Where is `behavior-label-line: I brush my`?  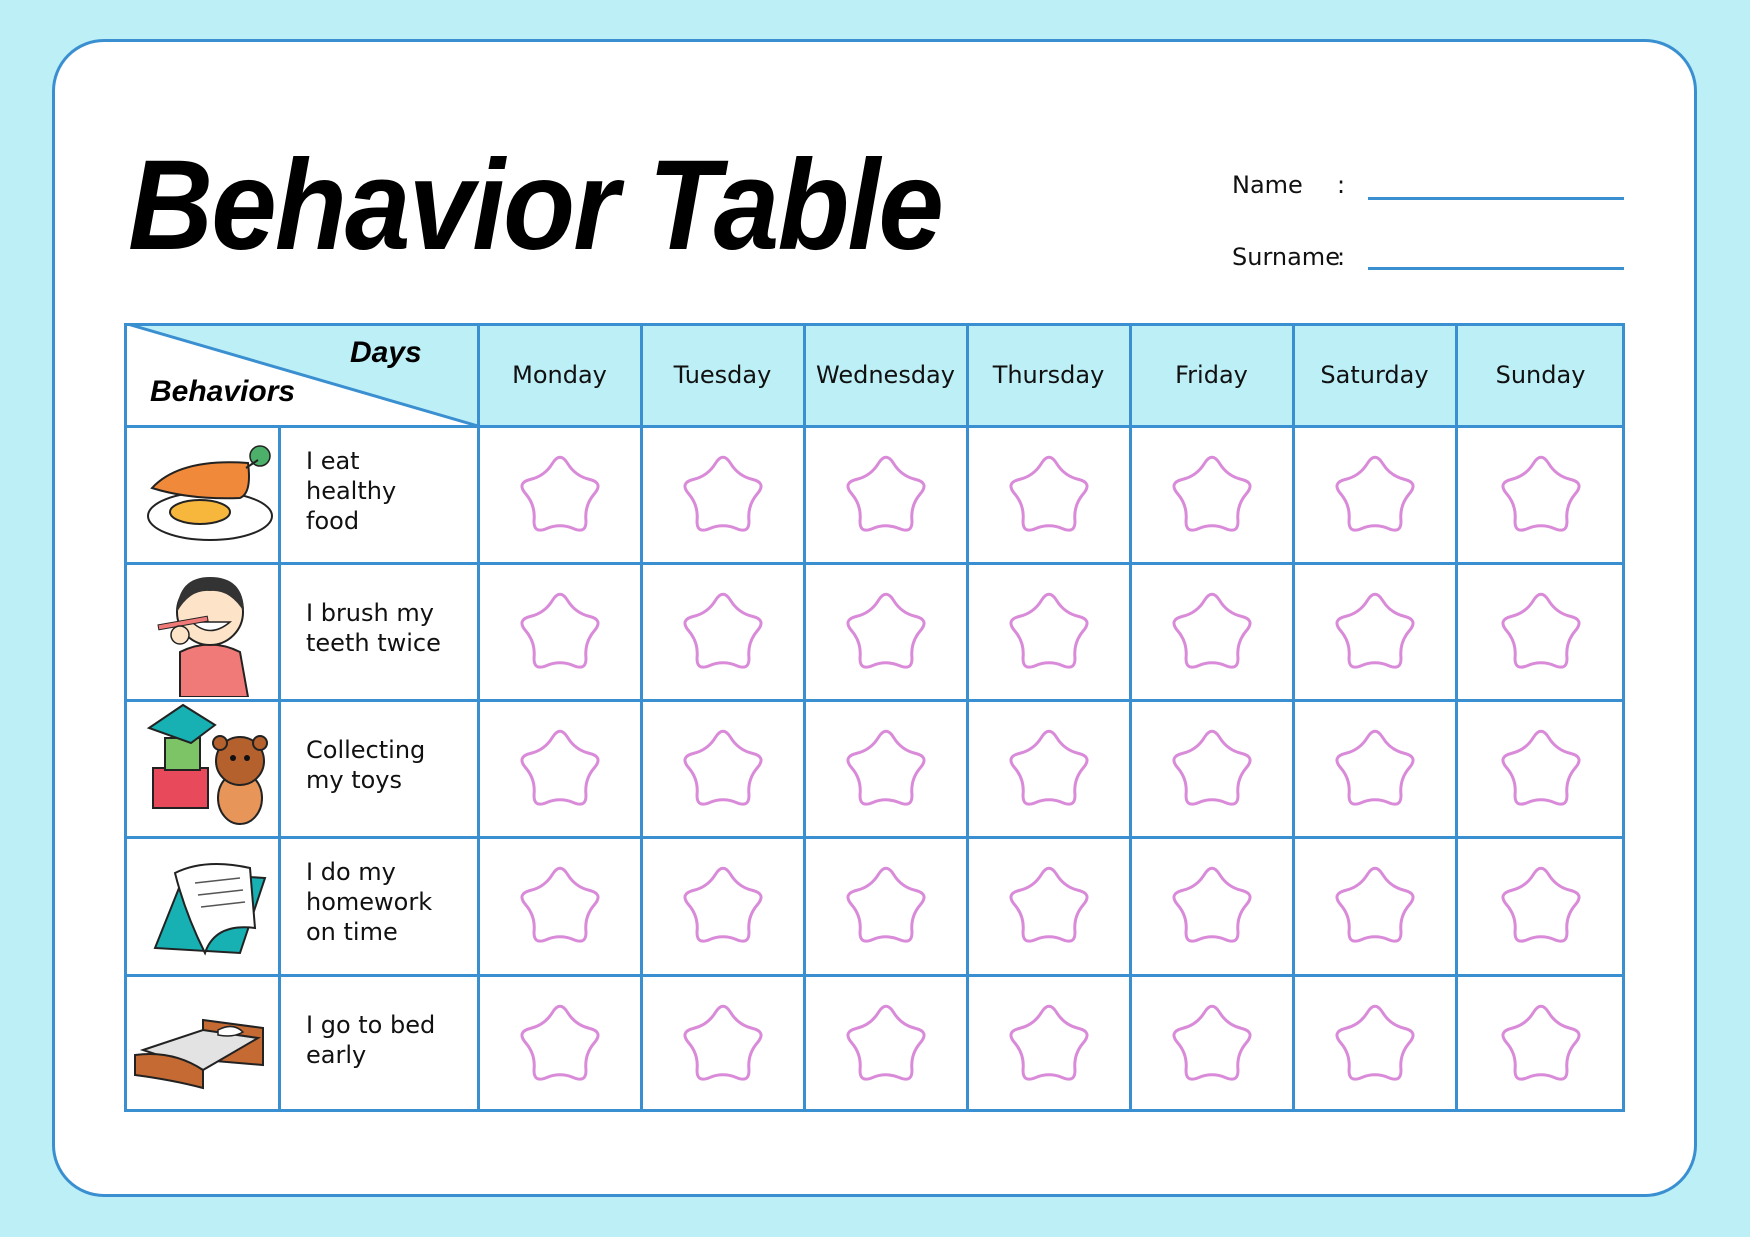
behavior-label-line: I brush my is located at coordinates (370, 612).